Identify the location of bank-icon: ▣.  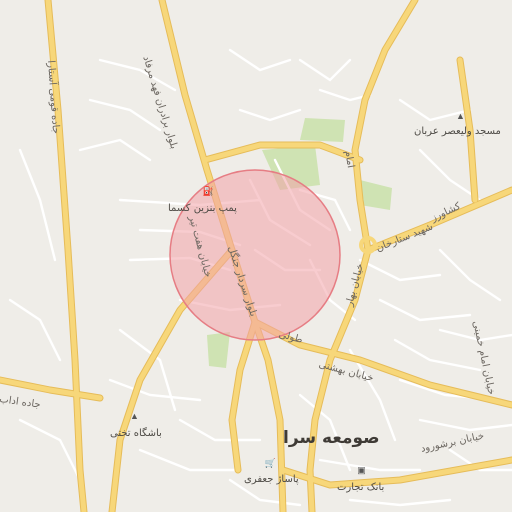
(361, 470).